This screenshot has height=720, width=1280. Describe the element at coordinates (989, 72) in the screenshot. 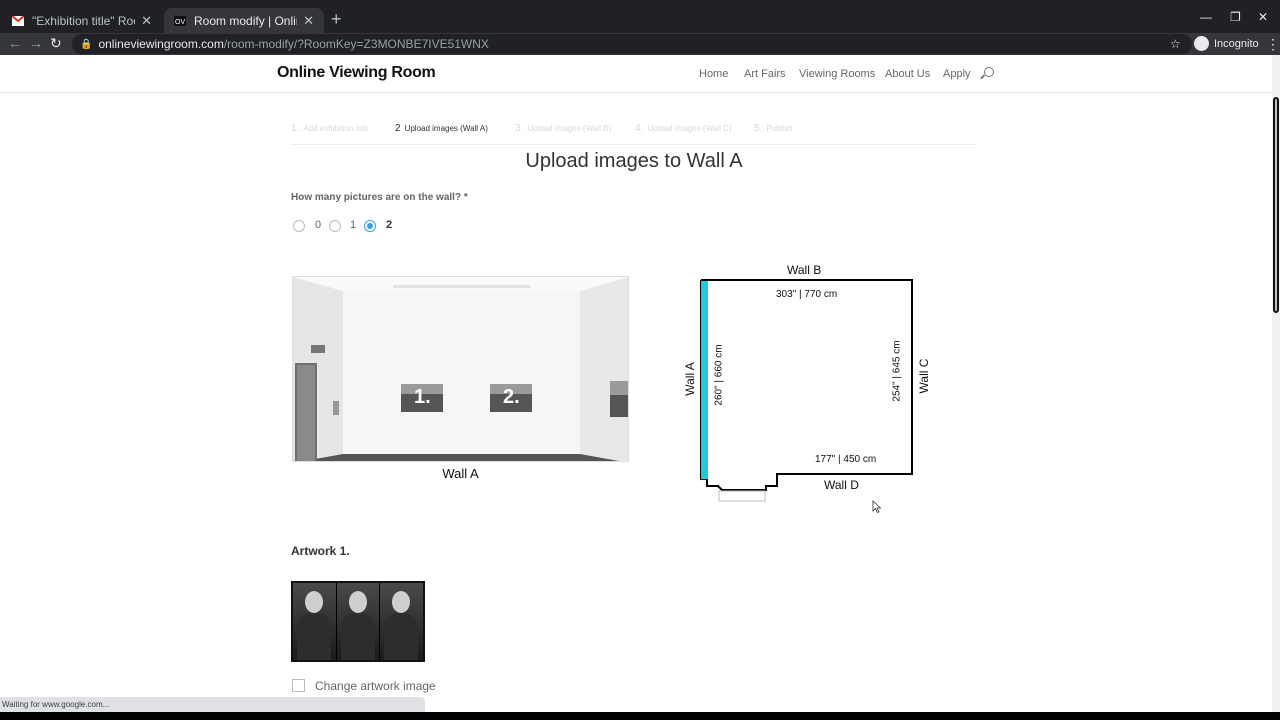

I see `search-icon` at that location.